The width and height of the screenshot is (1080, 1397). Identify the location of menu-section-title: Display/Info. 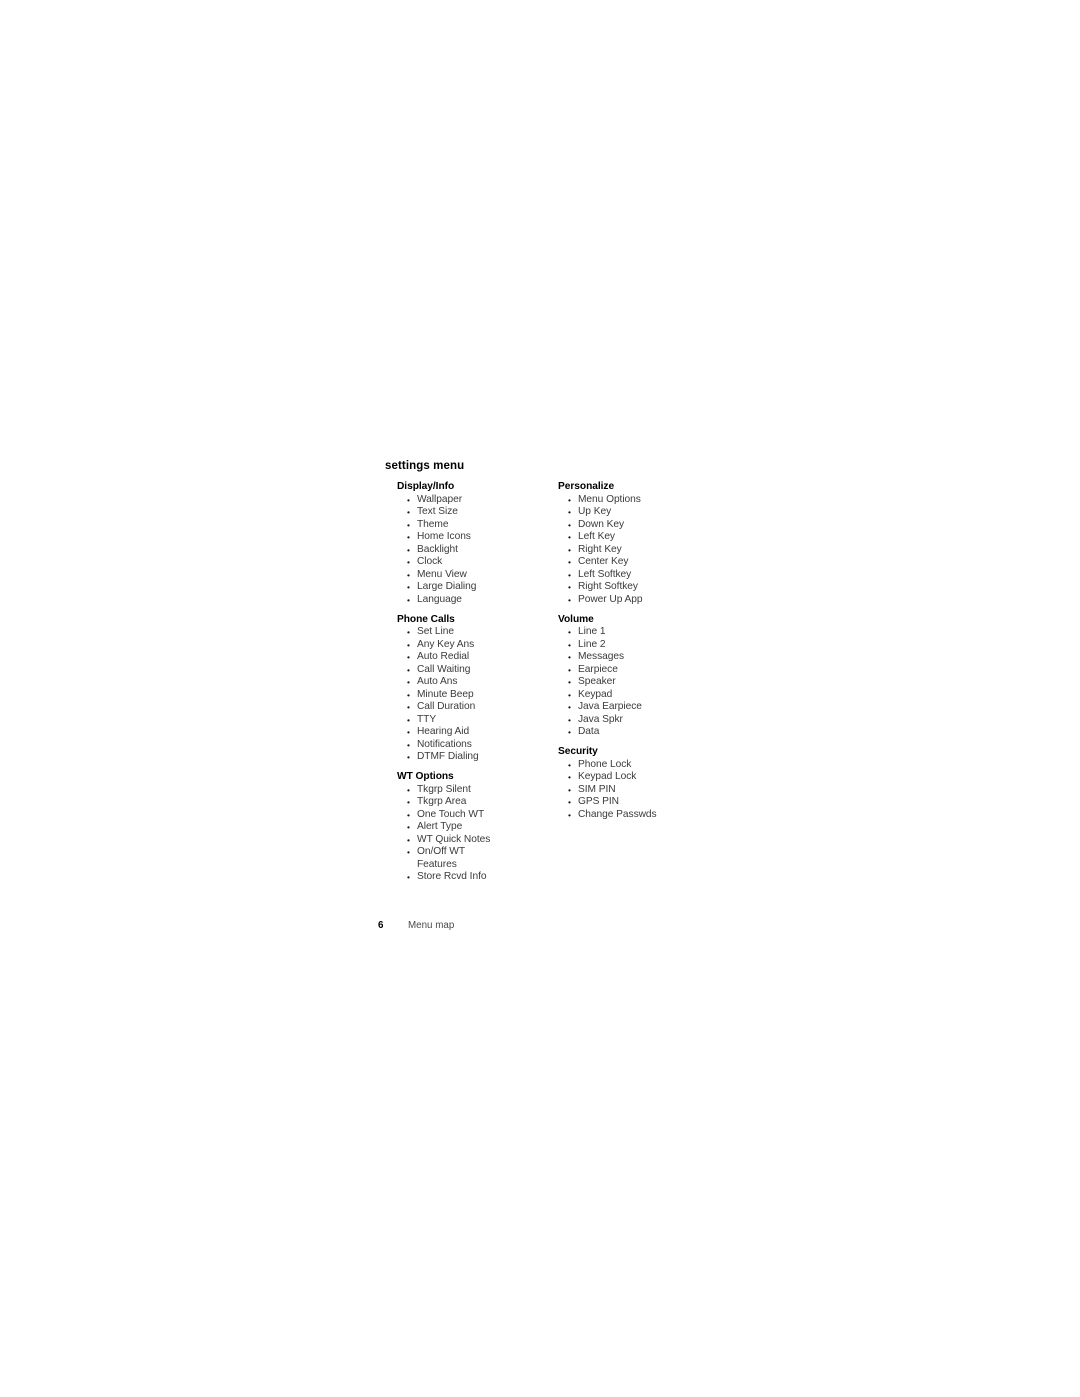
(426, 486).